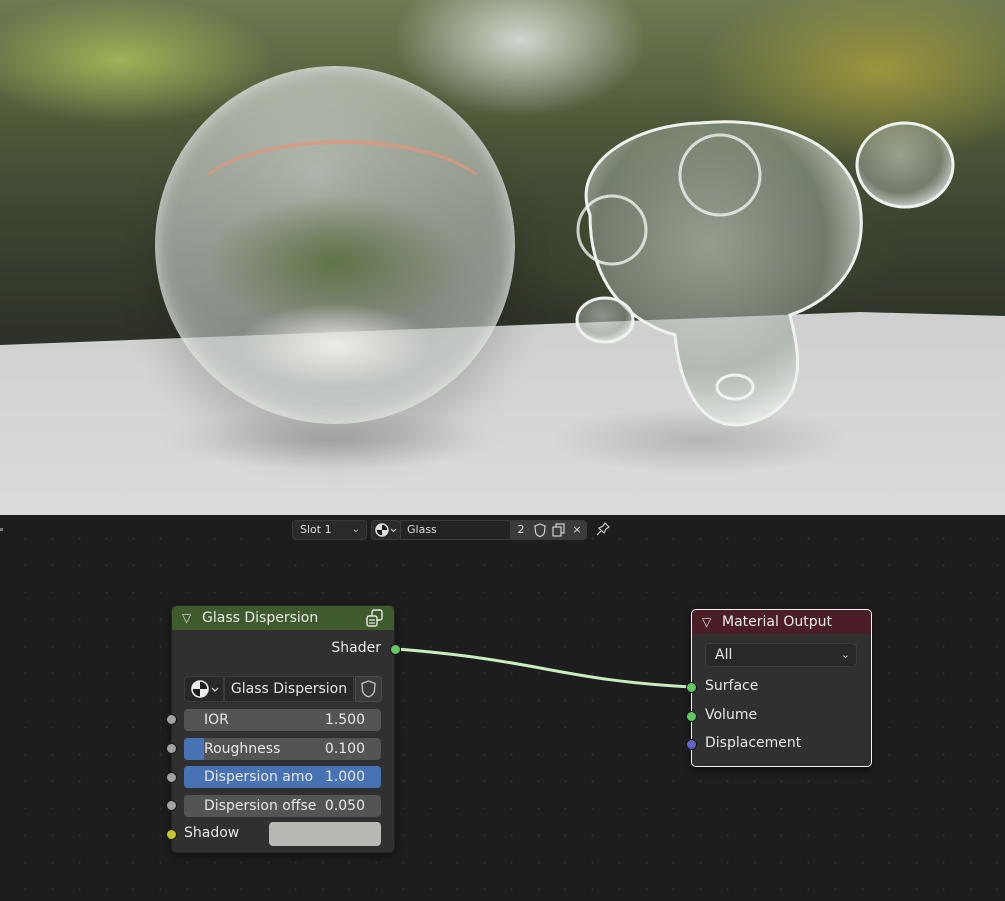 This screenshot has width=1005, height=901. What do you see at coordinates (171, 777) in the screenshot?
I see `dispersion-amount-input-socket` at bounding box center [171, 777].